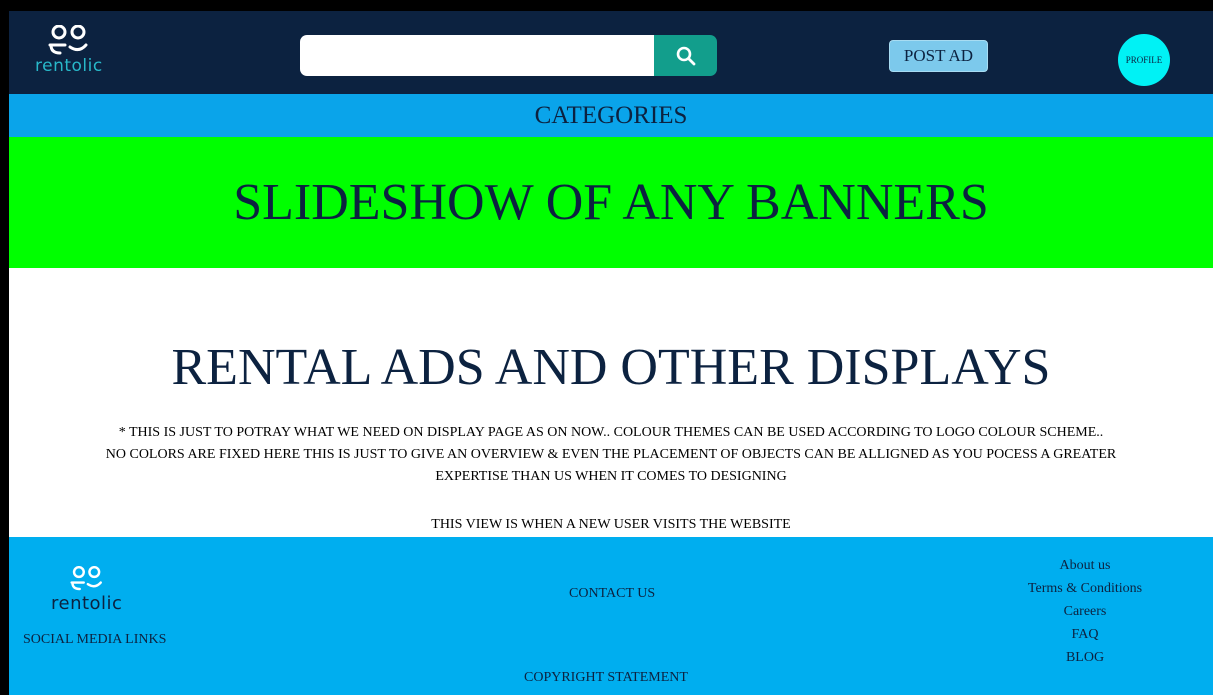 Image resolution: width=1213 pixels, height=695 pixels. I want to click on header-logo: rentolic, so click(69, 50).